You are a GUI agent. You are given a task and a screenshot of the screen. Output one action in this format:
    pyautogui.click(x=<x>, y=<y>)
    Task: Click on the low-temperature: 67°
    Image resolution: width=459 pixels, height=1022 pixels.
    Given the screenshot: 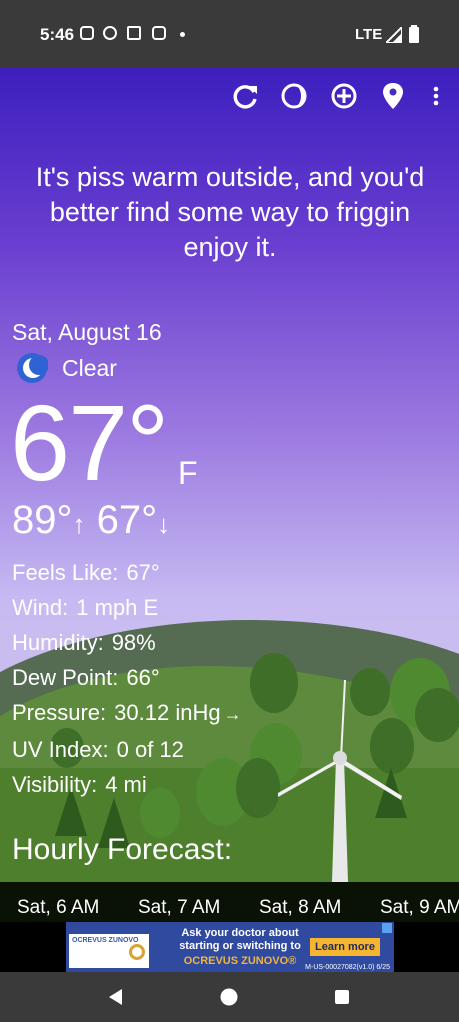 What is the action you would take?
    pyautogui.click(x=127, y=520)
    